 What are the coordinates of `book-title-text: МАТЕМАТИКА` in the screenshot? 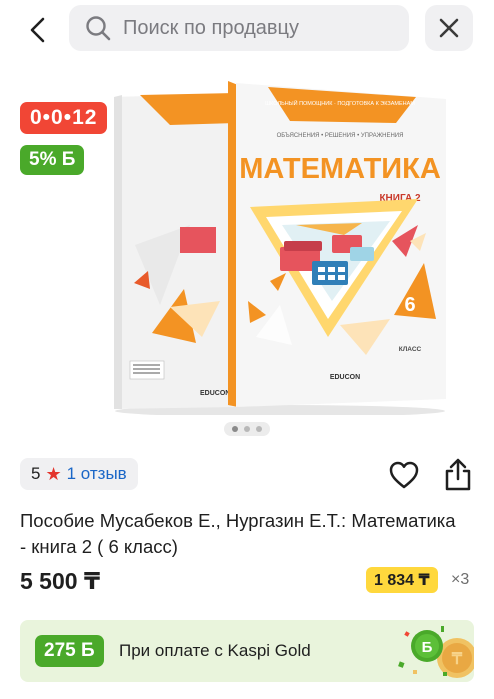 It's located at (340, 169).